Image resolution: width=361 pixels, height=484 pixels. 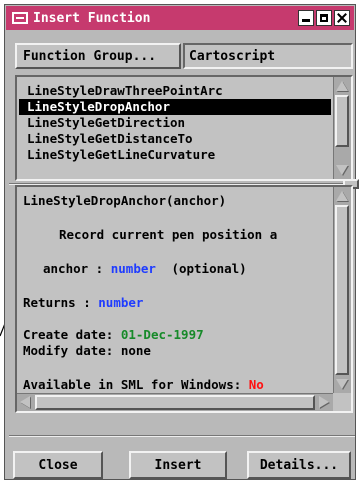 What do you see at coordinates (135, 350) in the screenshot?
I see `modify-date-value: none` at bounding box center [135, 350].